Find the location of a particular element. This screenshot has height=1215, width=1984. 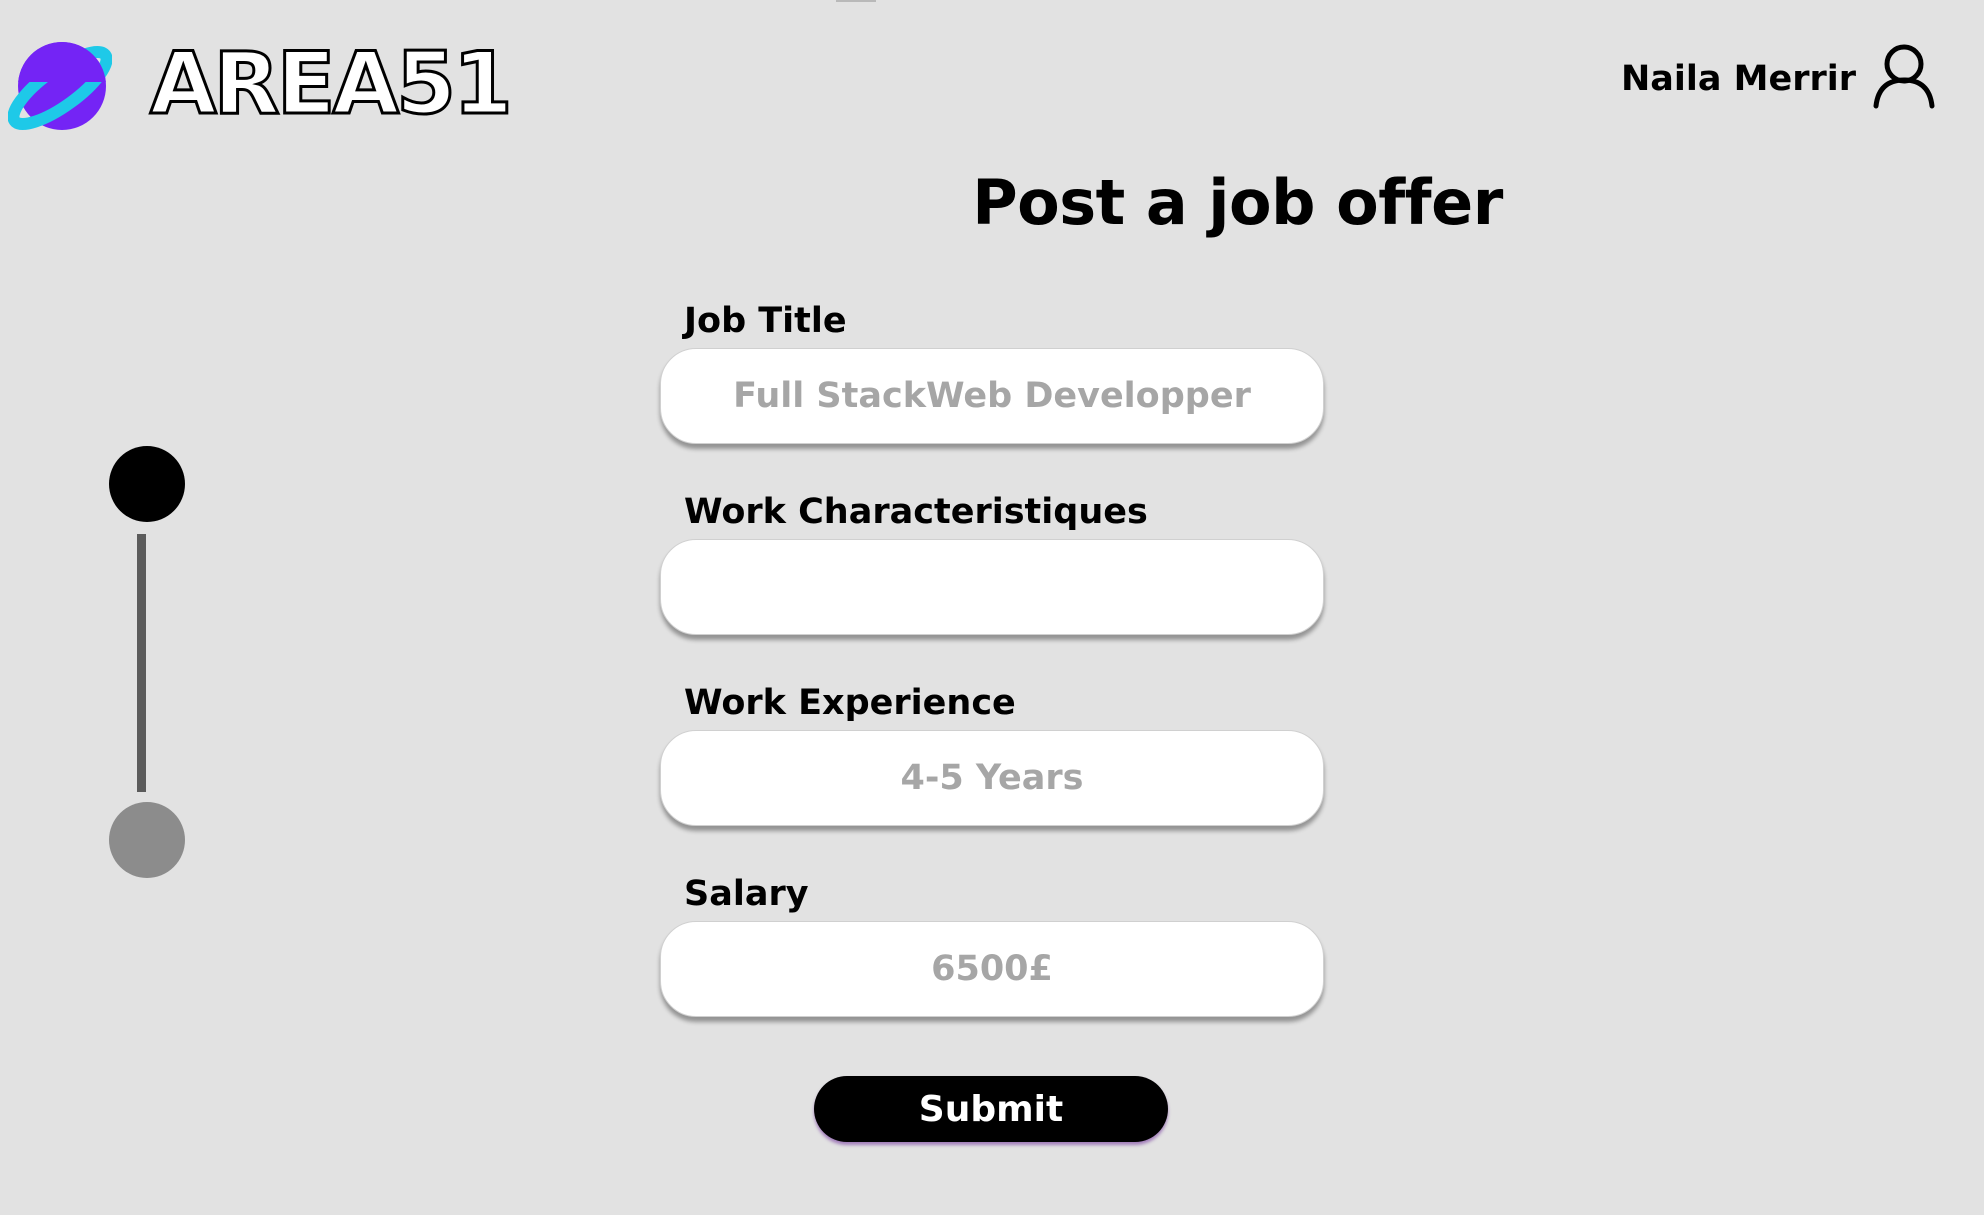

salary-input is located at coordinates (992, 969).